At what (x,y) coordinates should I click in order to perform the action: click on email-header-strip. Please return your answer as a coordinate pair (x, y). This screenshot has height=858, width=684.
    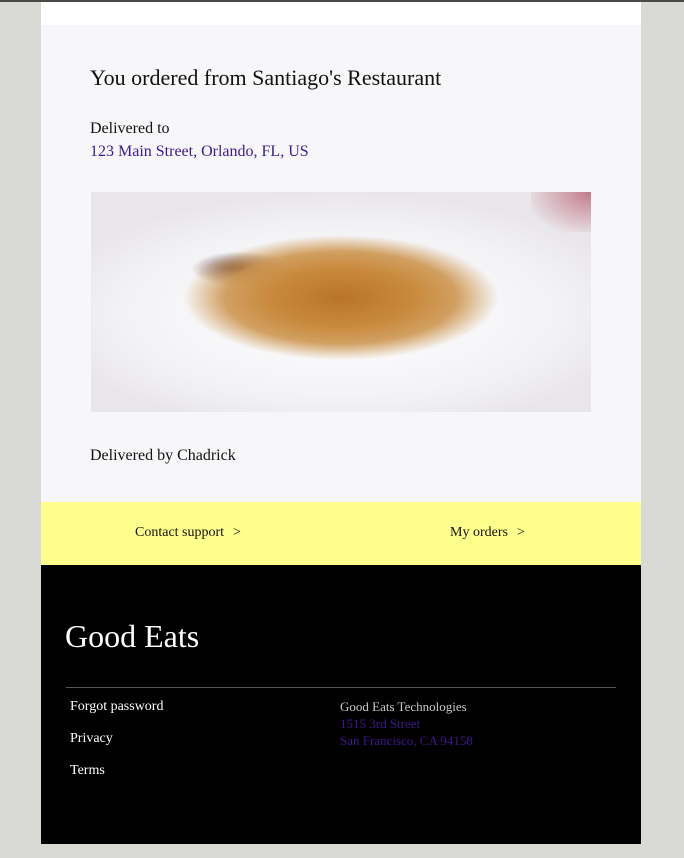
    Looking at the image, I should click on (341, 13).